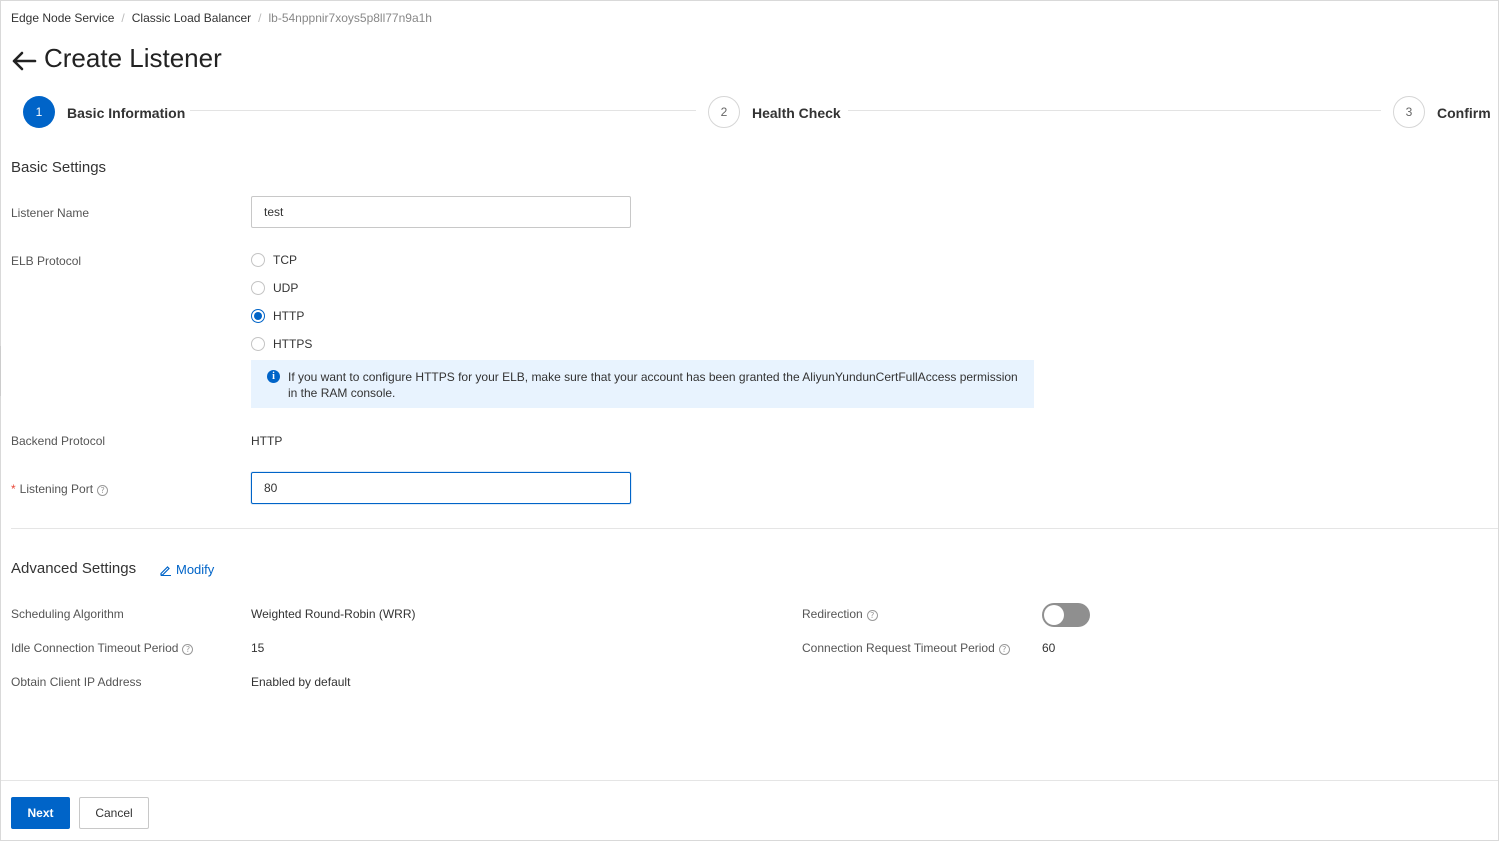 The image size is (1499, 841). What do you see at coordinates (286, 288) in the screenshot?
I see `radio-label: UDP` at bounding box center [286, 288].